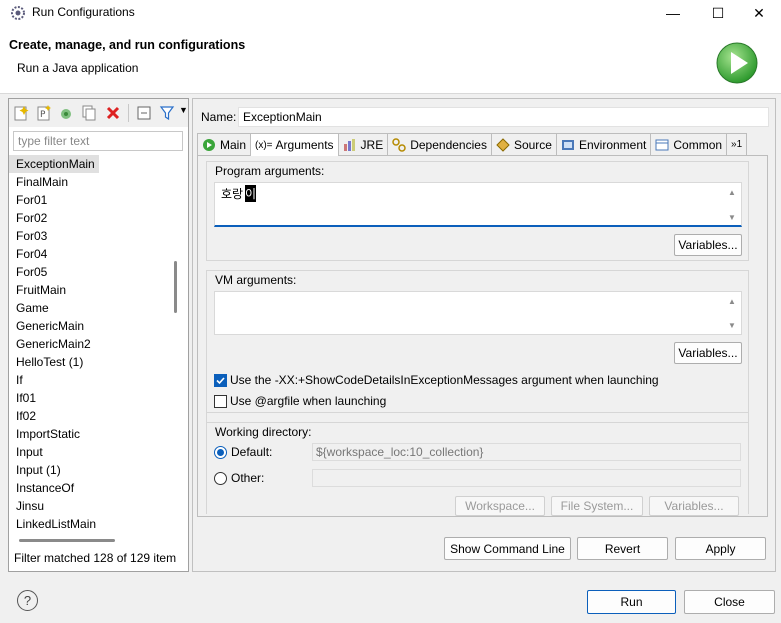  What do you see at coordinates (18, 13) in the screenshot?
I see `eclipse-gear-icon` at bounding box center [18, 13].